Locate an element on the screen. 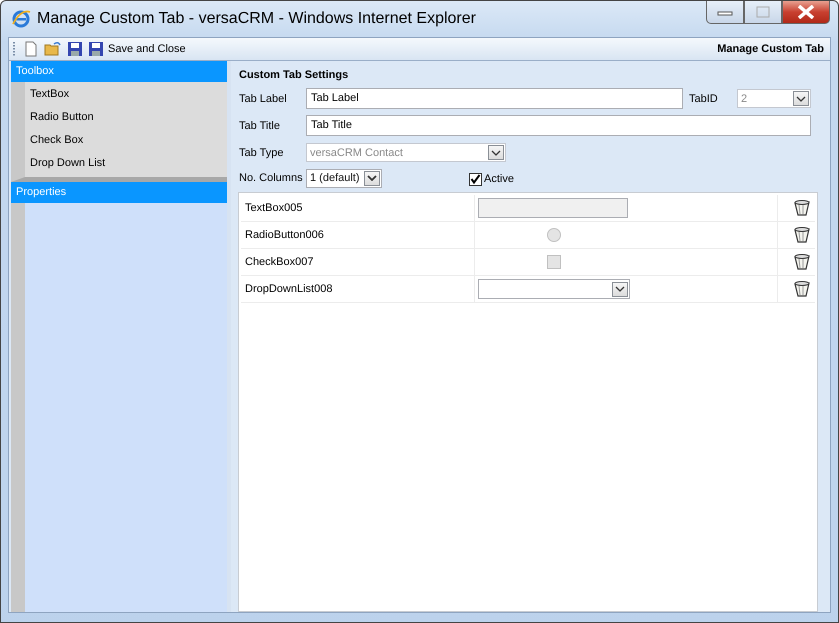 This screenshot has width=839, height=623. minimize-button is located at coordinates (725, 12).